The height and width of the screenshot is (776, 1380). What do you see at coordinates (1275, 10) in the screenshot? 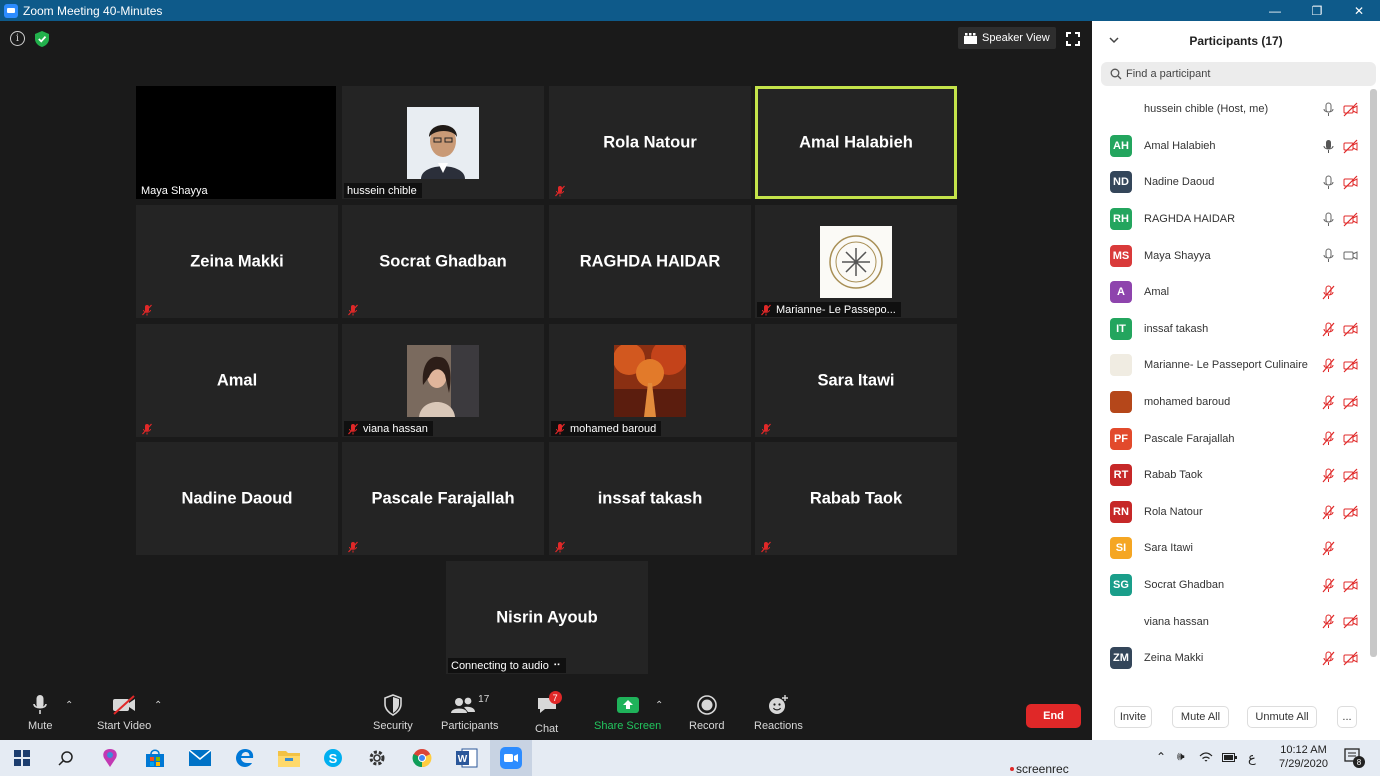
I see `minimize-button: —` at bounding box center [1275, 10].